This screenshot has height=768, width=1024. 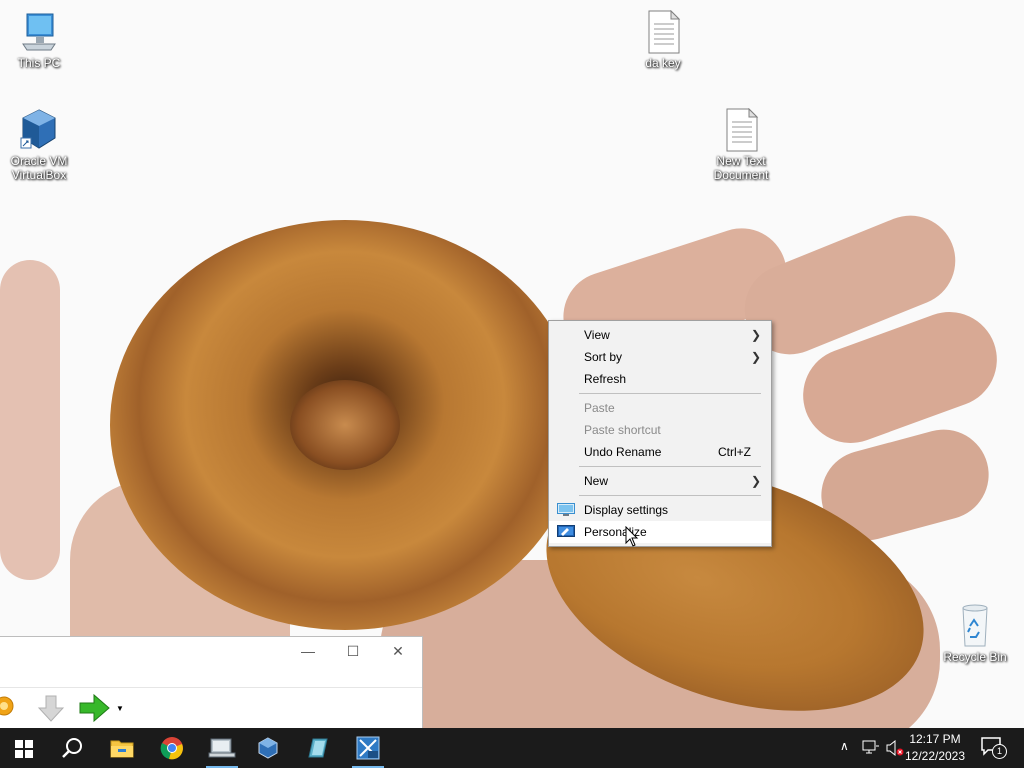 I want to click on menu-item-paste: Paste, so click(x=660, y=408).